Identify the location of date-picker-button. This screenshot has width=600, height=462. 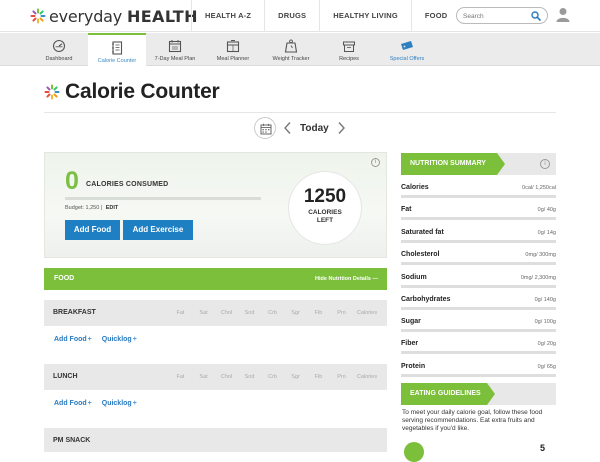
(265, 128).